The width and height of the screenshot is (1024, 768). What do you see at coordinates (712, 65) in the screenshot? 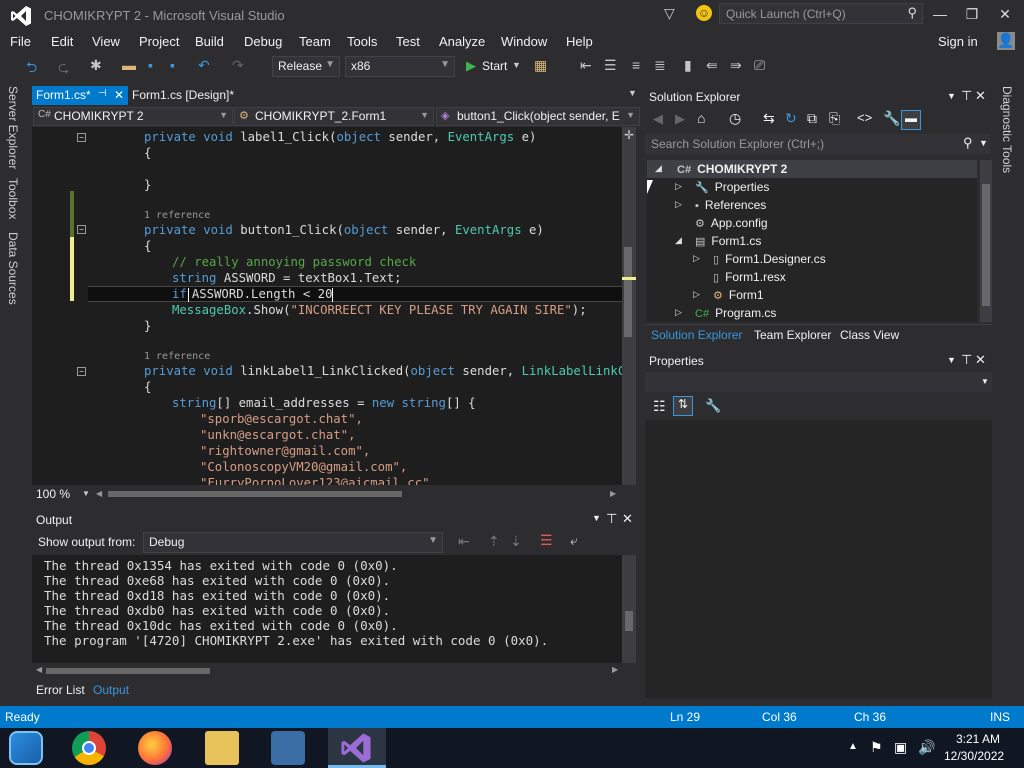
I see `prev-bookmark-icon: ⇚` at bounding box center [712, 65].